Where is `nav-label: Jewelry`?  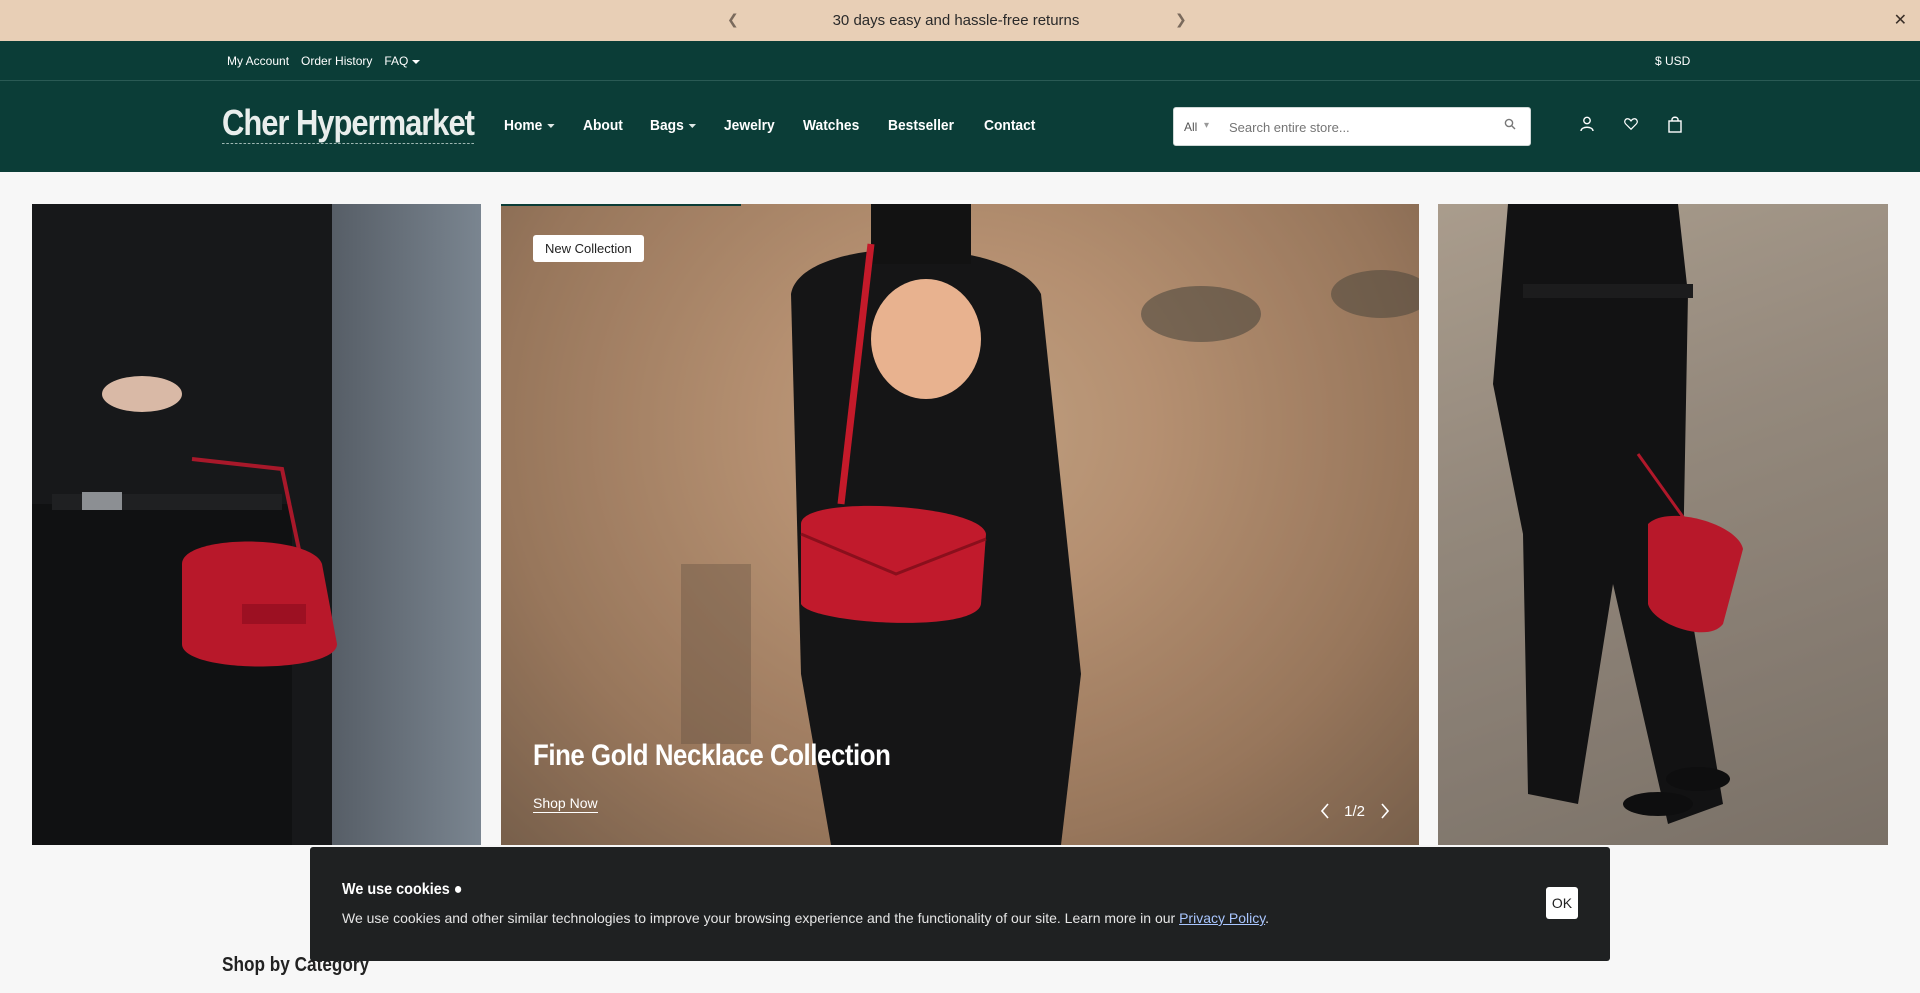 nav-label: Jewelry is located at coordinates (749, 125).